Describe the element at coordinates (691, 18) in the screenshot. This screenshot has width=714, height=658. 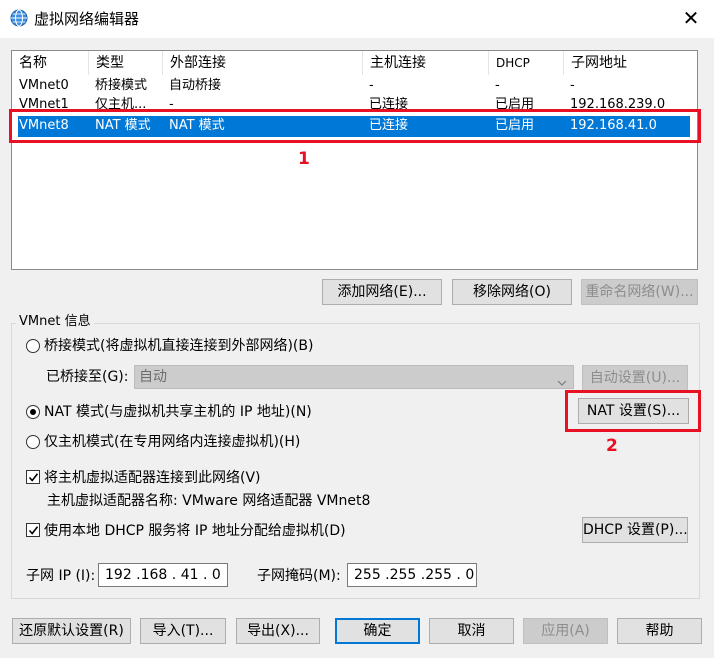
I see `close-icon: ✕` at that location.